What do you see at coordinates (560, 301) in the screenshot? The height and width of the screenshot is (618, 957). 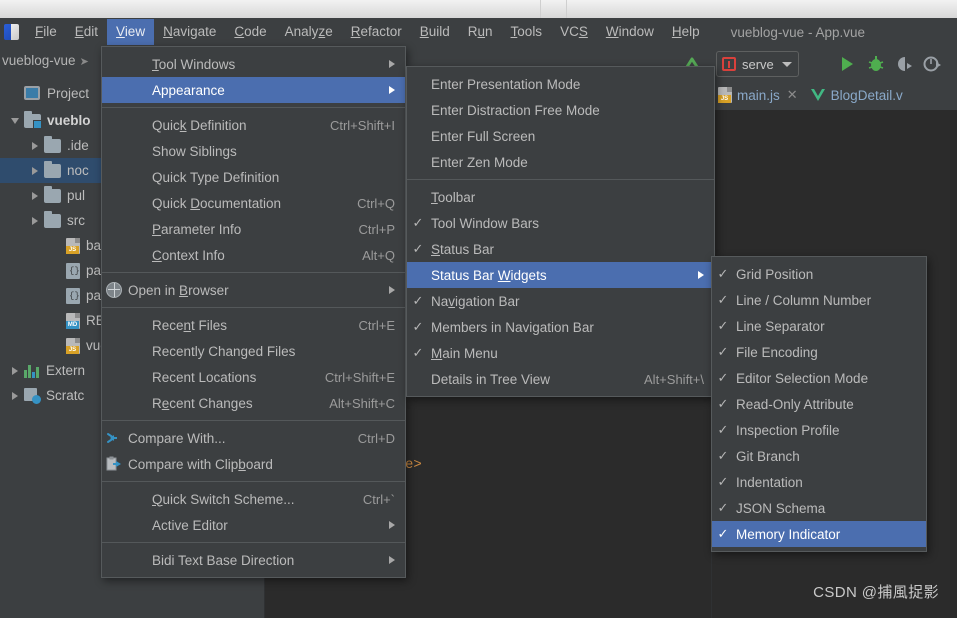 I see `menu-item-navigation-bar: ✓ Navigation Bar` at bounding box center [560, 301].